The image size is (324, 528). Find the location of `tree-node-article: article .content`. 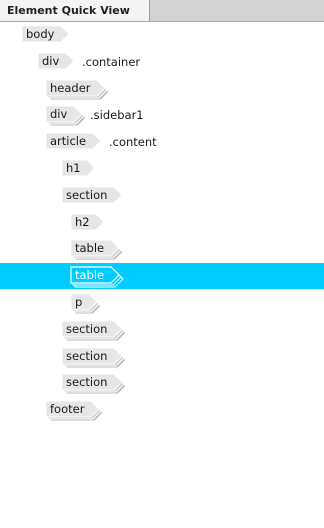

tree-node-article: article .content is located at coordinates (162, 142).